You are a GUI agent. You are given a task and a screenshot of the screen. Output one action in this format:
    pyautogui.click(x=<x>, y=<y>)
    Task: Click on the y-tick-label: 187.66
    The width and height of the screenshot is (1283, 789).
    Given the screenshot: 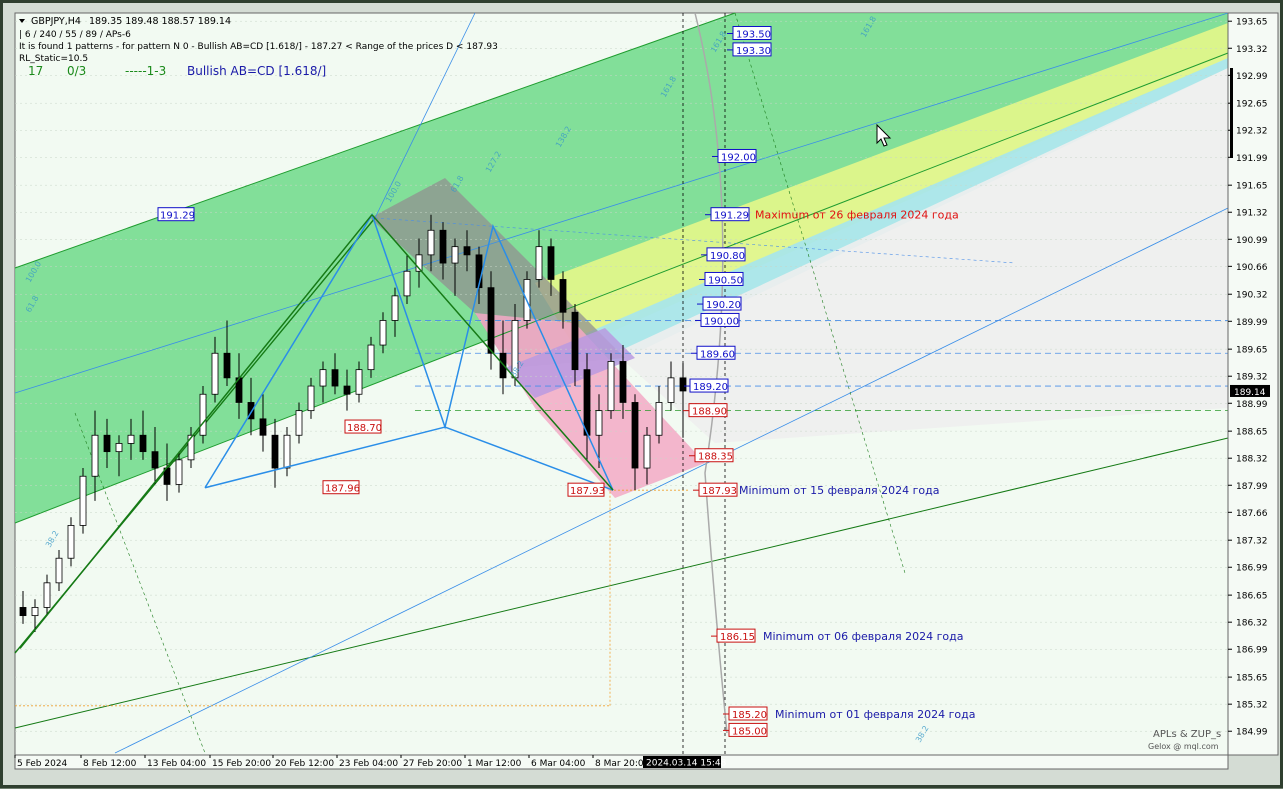 What is the action you would take?
    pyautogui.click(x=1252, y=514)
    